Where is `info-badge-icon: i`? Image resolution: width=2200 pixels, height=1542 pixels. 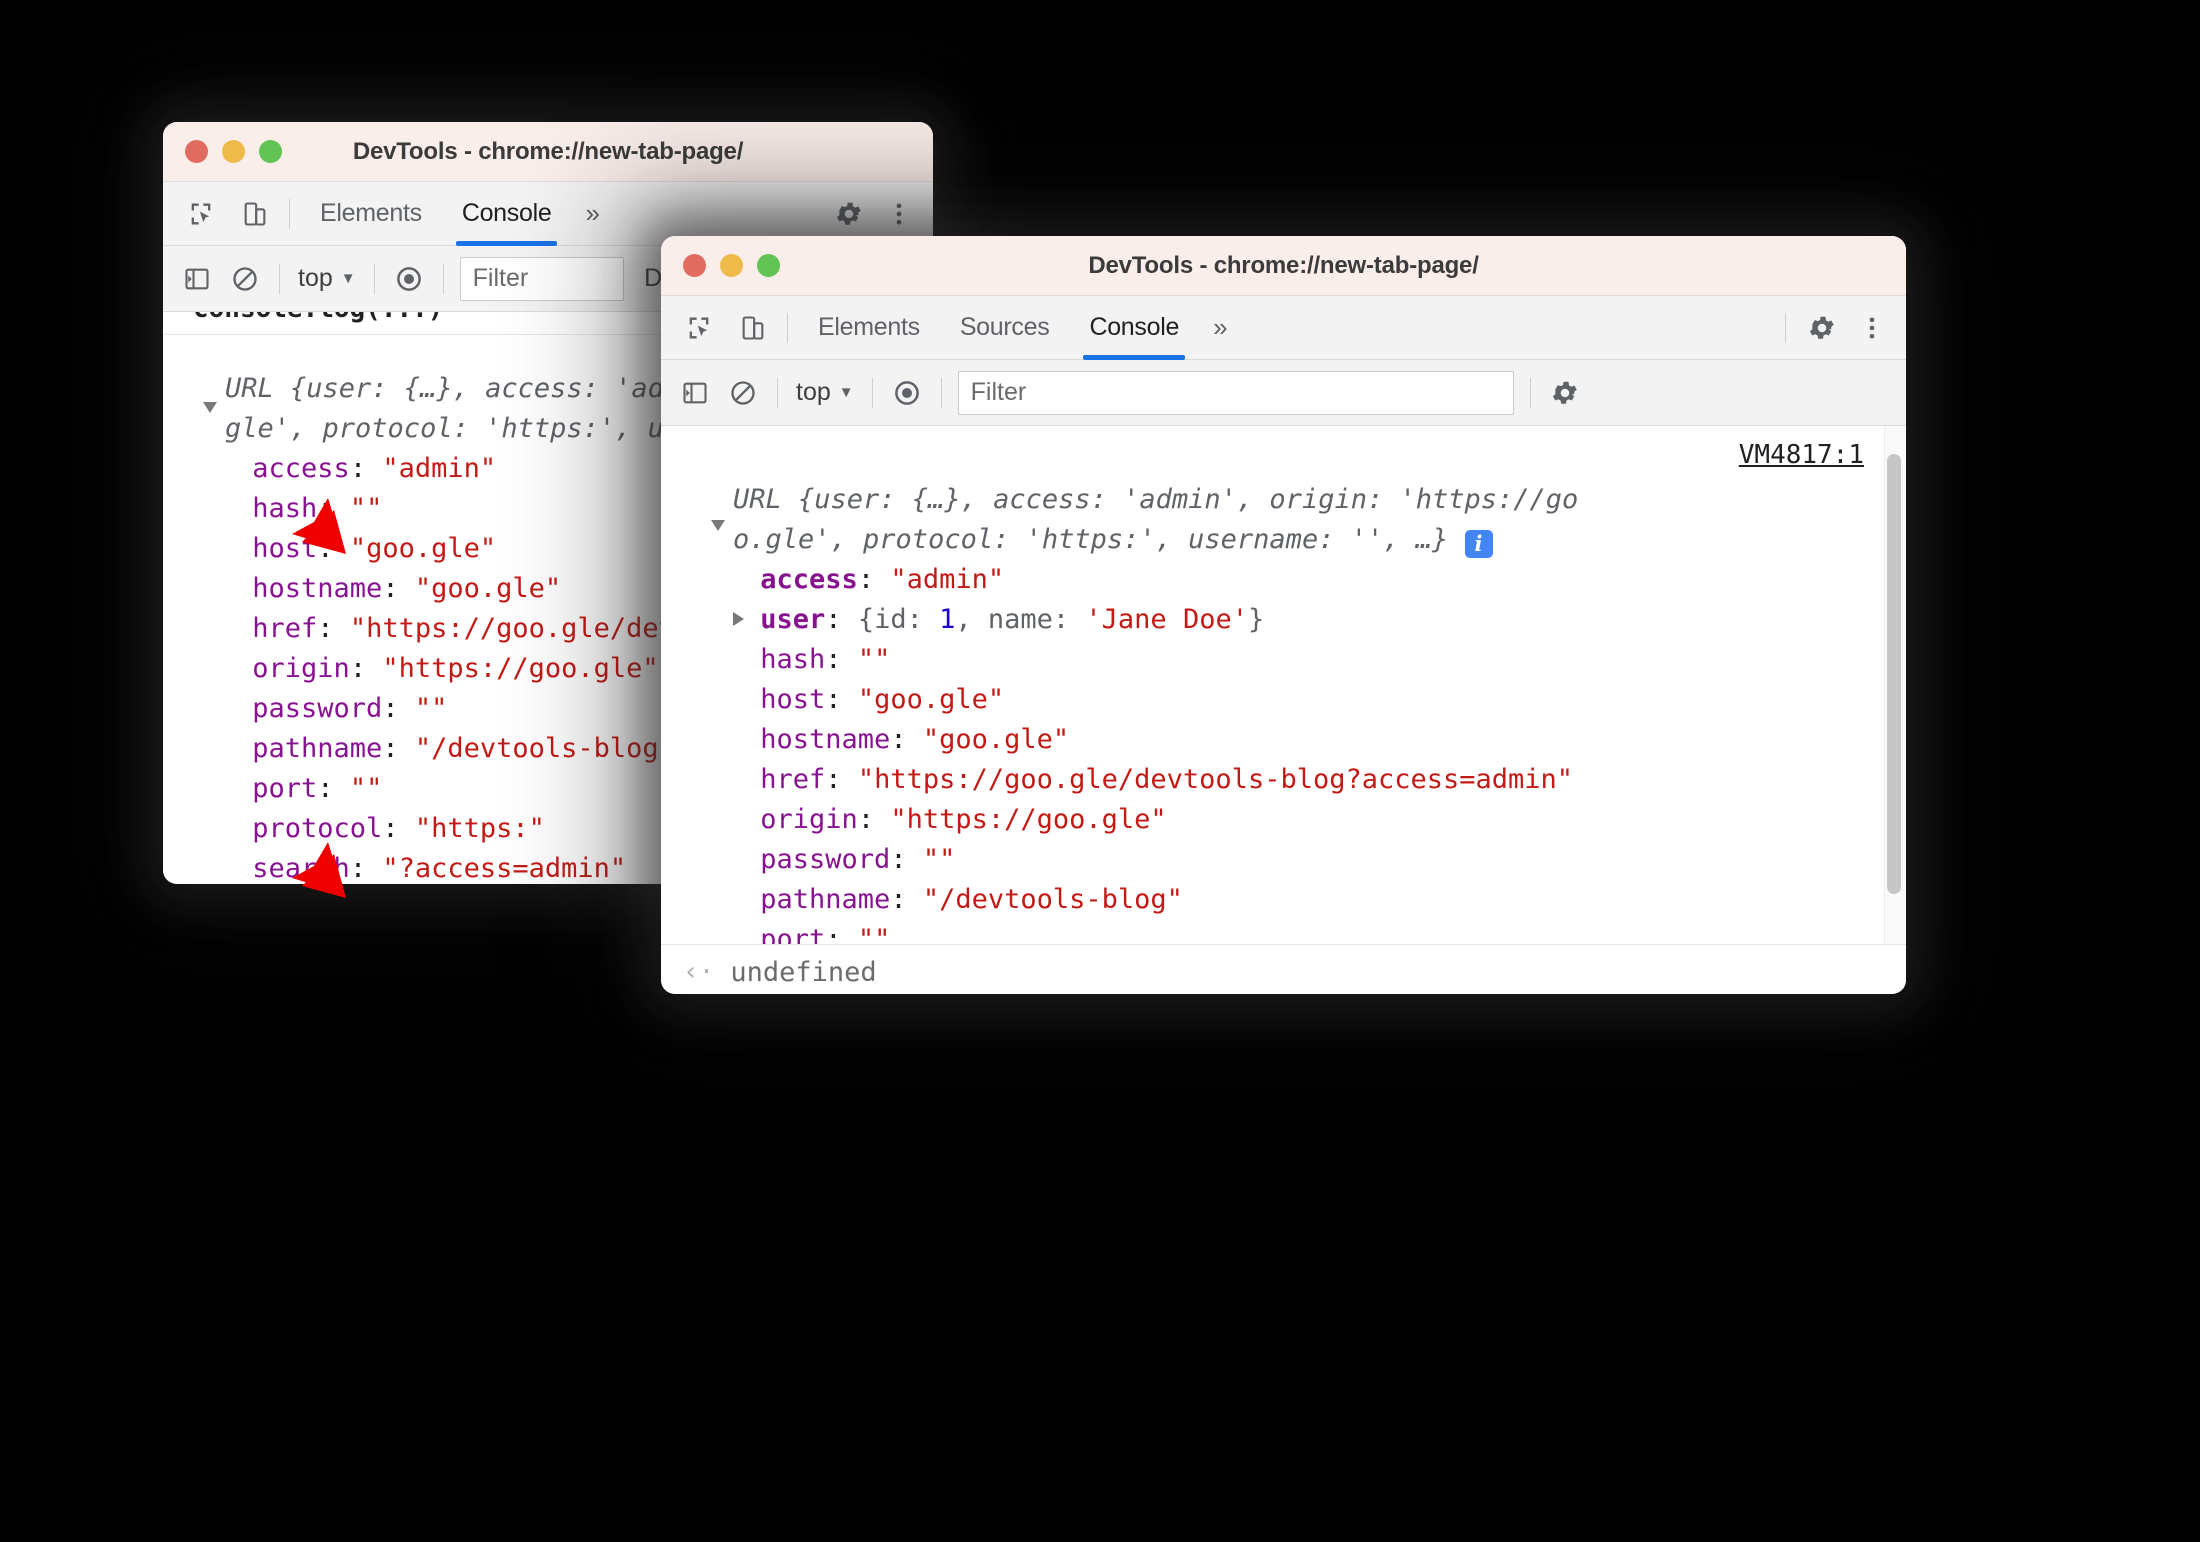
info-badge-icon: i is located at coordinates (1478, 544).